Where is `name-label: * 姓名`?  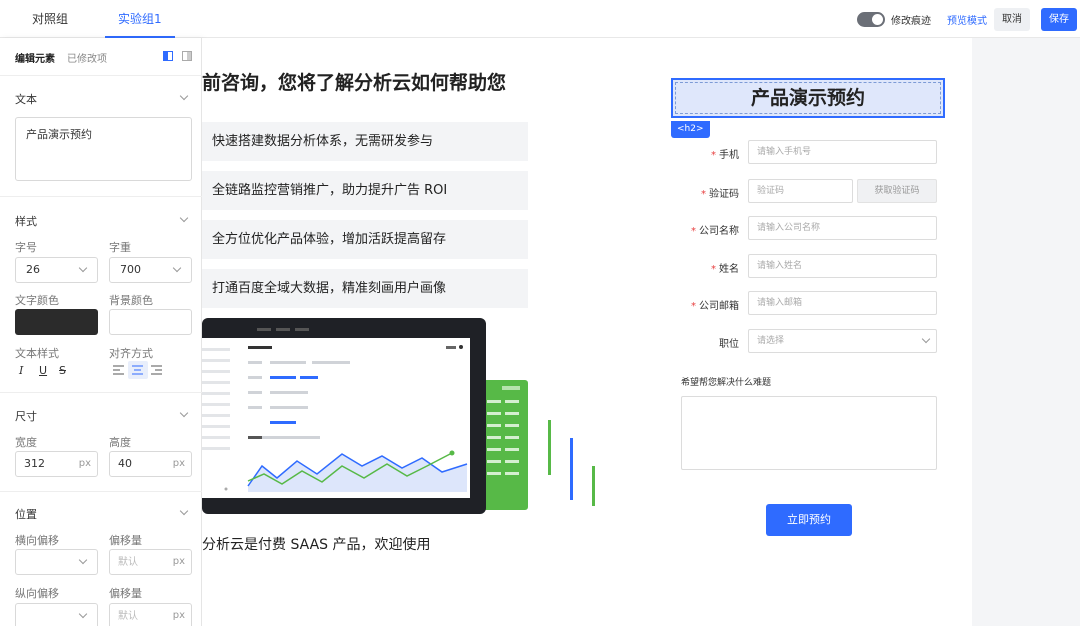
name-label: * 姓名 is located at coordinates (725, 269).